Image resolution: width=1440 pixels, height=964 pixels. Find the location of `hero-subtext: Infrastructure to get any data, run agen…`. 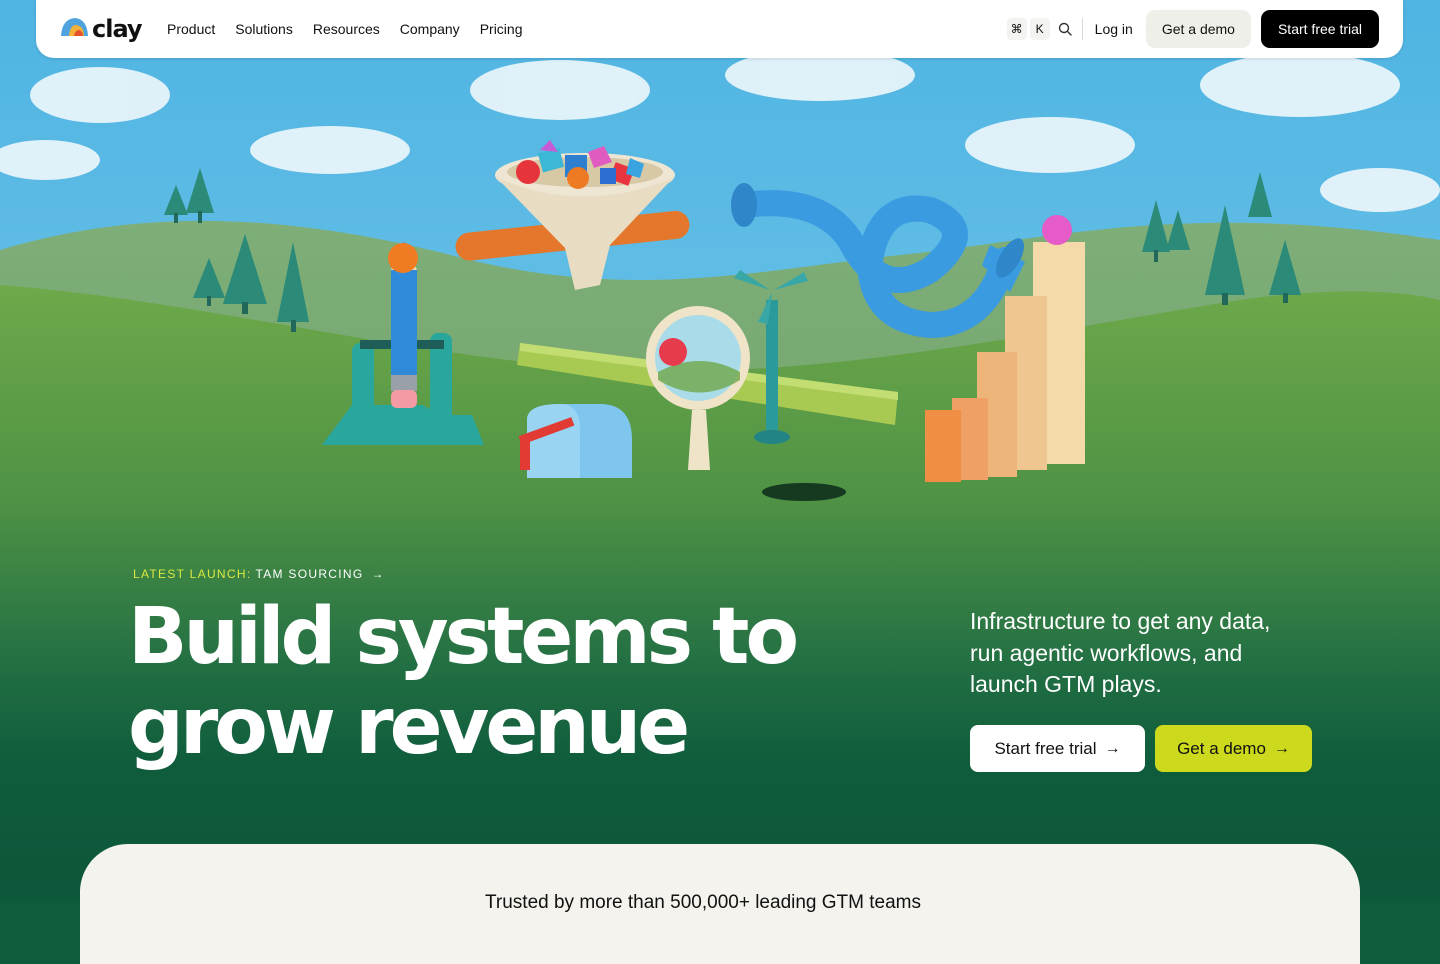

hero-subtext: Infrastructure to get any data, run agen… is located at coordinates (1120, 652).